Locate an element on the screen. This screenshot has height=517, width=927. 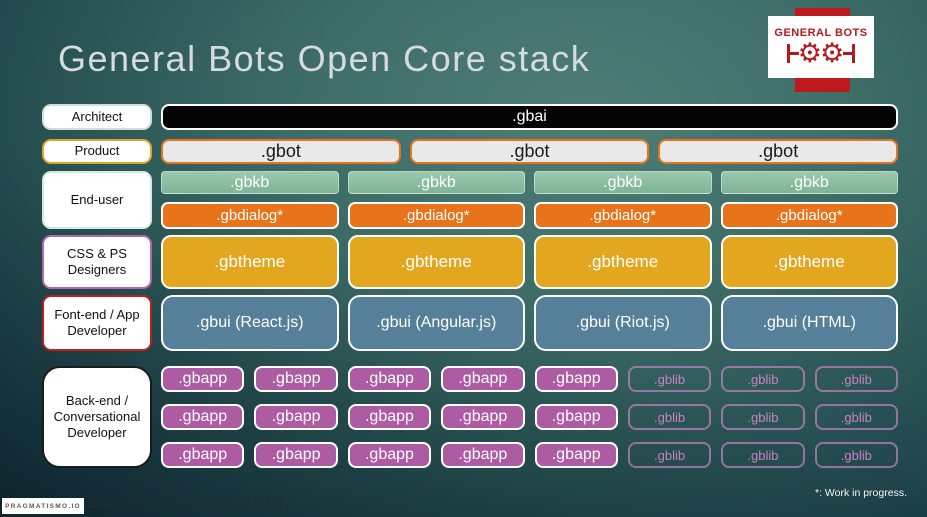
footer-caption: 2018Q4 - Corporate is located at coordinates (186, 502).